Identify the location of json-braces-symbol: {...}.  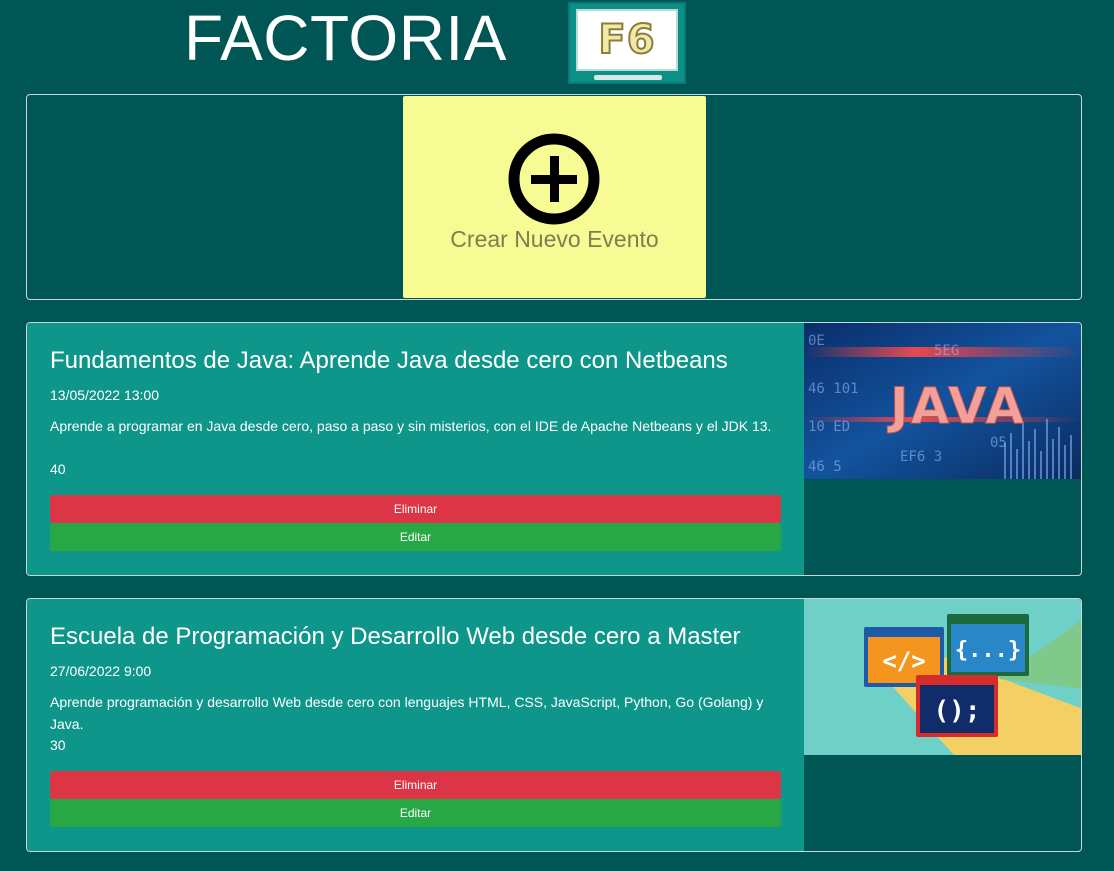
(988, 650).